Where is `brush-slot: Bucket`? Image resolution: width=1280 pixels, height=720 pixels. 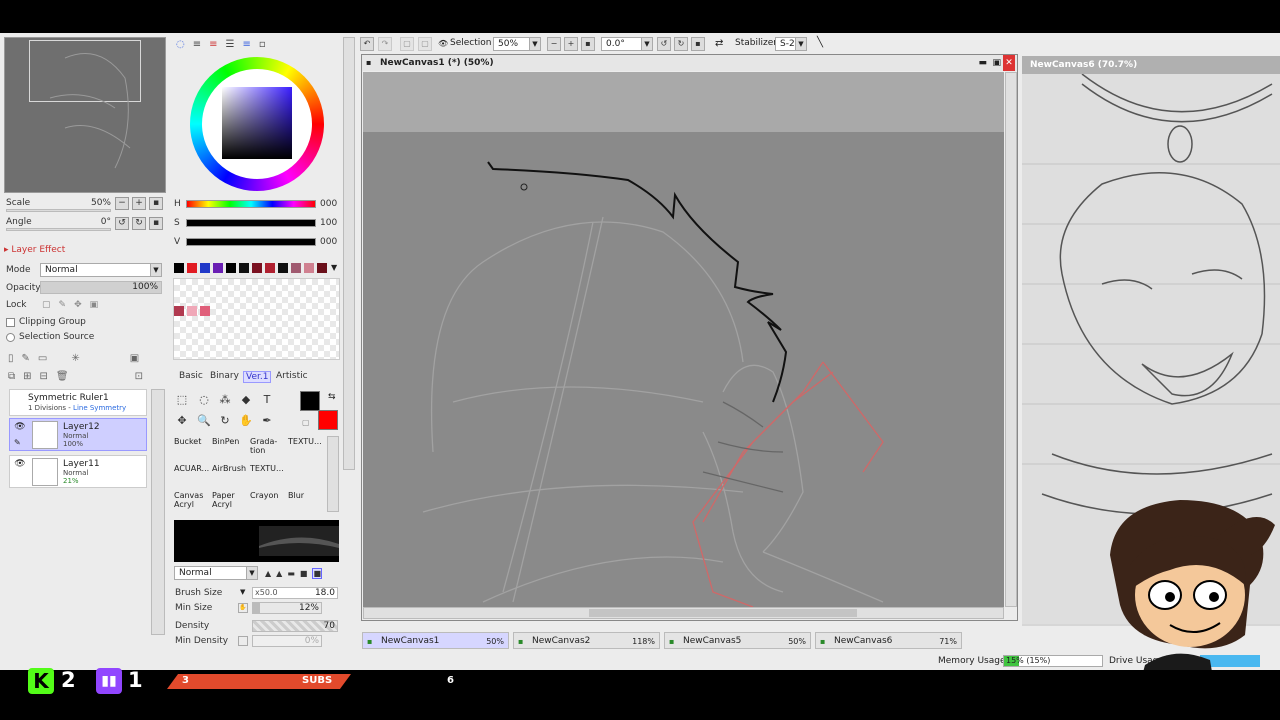
brush-slot: Bucket is located at coordinates (192, 450).